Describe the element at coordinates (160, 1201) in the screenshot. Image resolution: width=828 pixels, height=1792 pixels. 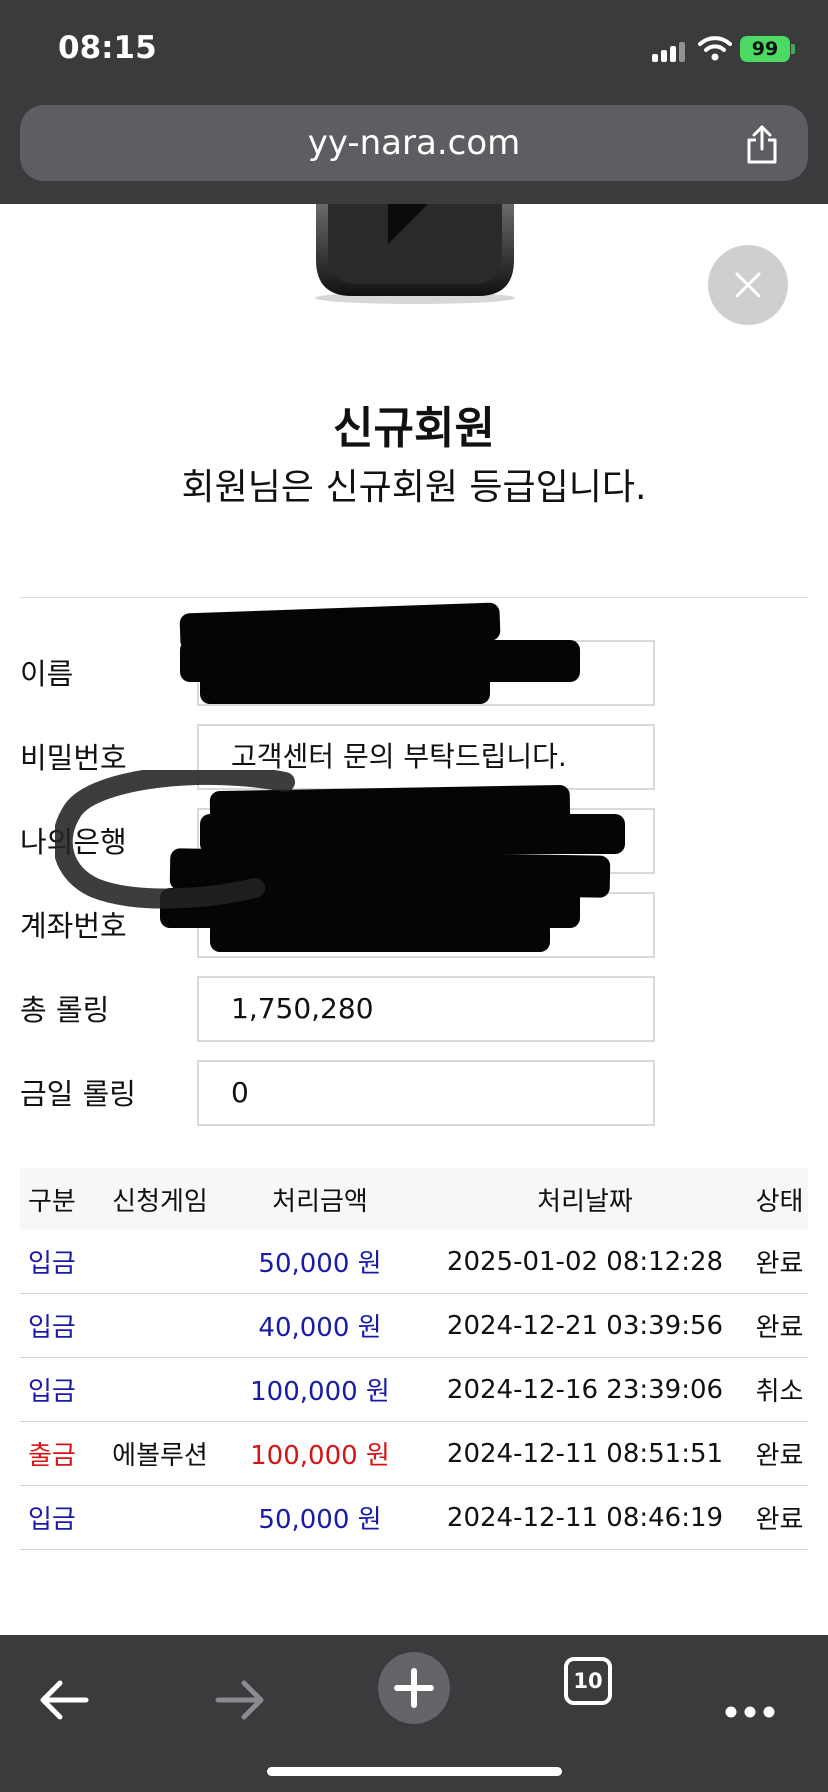
I see `header-game: 신청게임` at that location.